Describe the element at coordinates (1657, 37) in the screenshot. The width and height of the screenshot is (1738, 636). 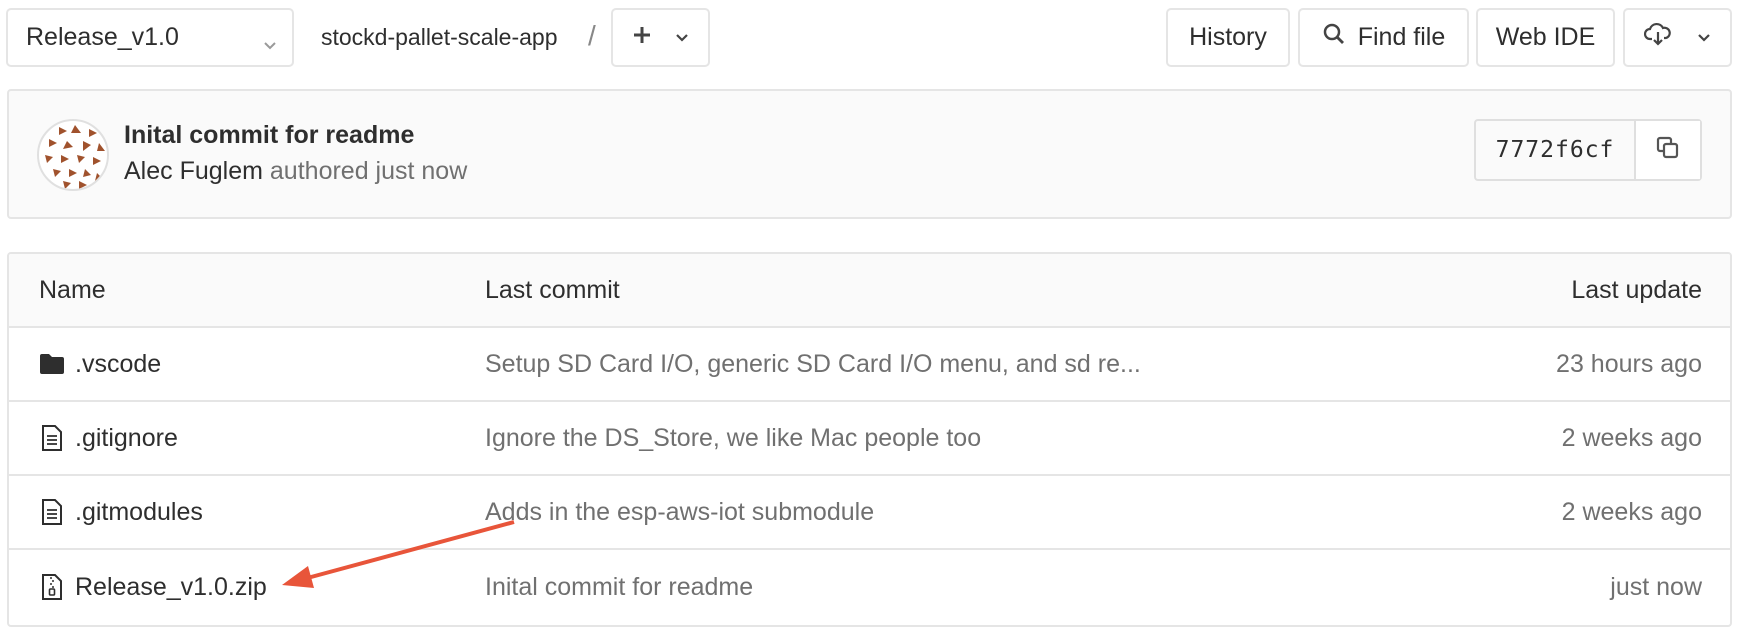
I see `cloud-download-icon` at that location.